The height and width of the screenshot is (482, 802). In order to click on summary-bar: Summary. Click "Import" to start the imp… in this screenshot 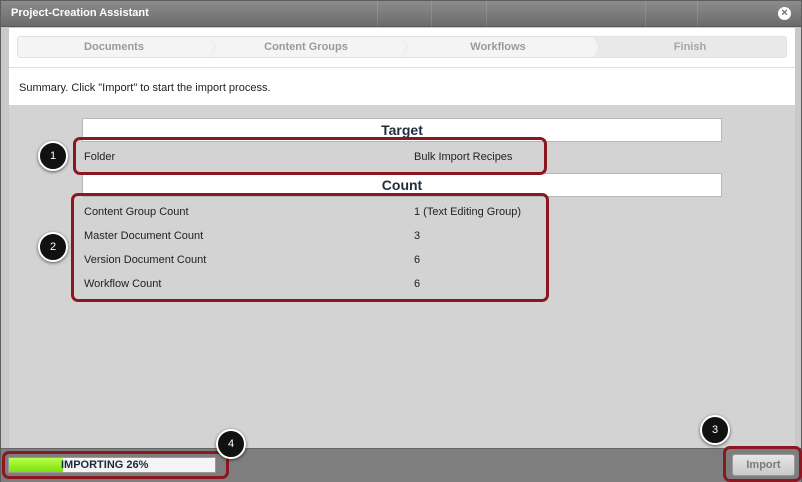, I will do `click(402, 86)`.